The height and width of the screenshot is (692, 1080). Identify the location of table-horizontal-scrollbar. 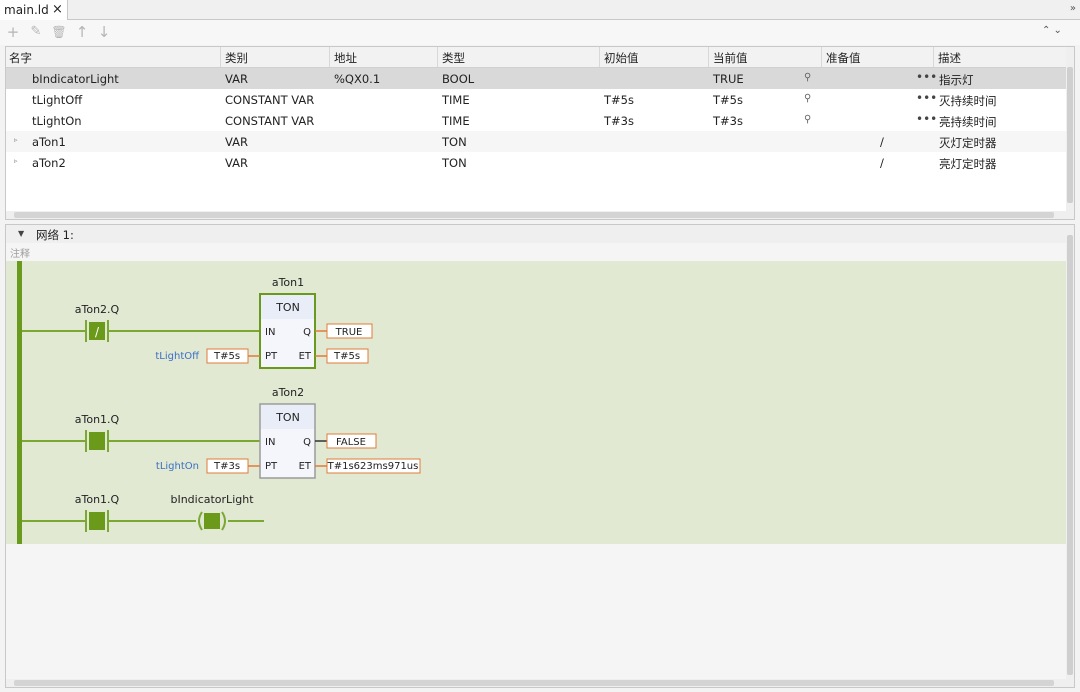
(537, 215).